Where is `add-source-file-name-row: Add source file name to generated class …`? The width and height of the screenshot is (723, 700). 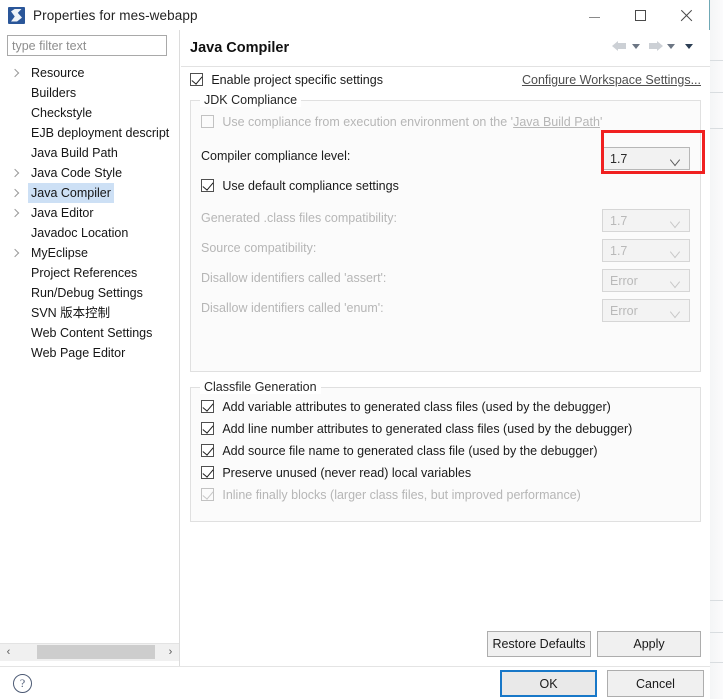
add-source-file-name-row: Add source file name to generated class … is located at coordinates (445, 455).